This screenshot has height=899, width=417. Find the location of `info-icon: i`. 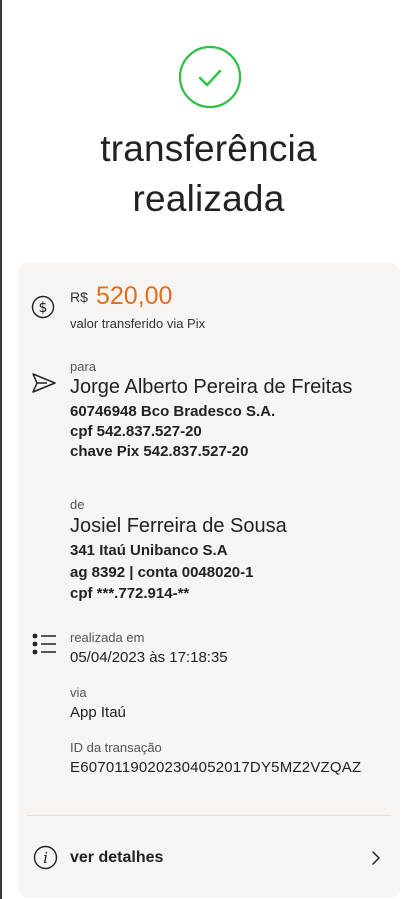

info-icon: i is located at coordinates (45, 857).